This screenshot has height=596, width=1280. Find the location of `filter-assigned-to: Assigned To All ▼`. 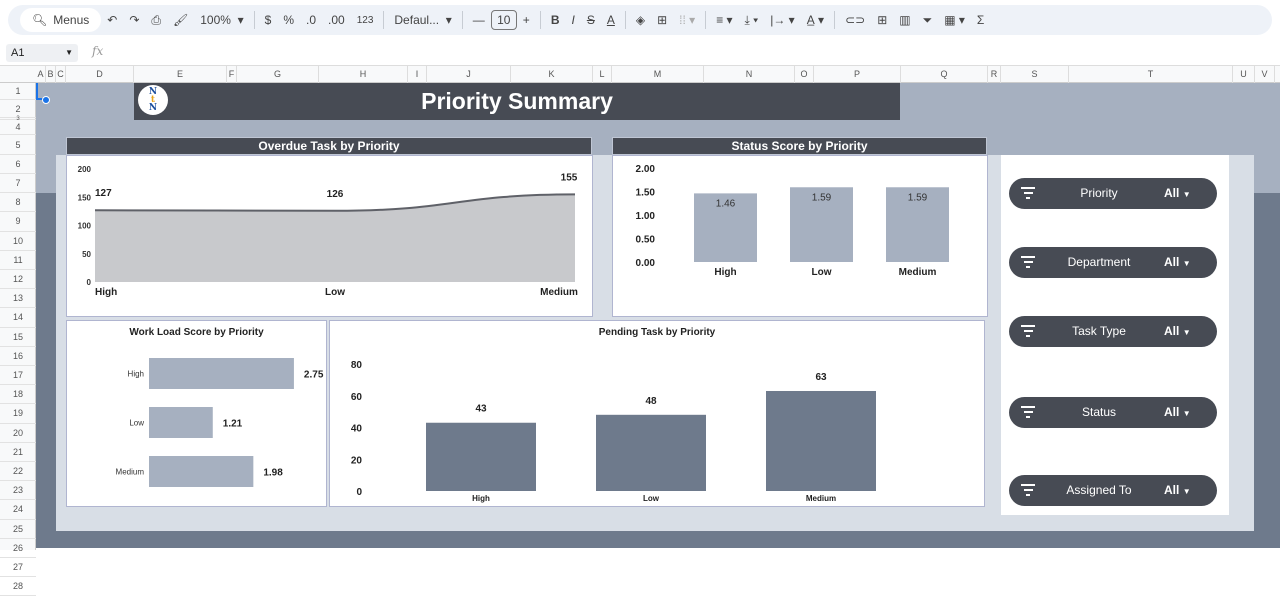

filter-assigned-to: Assigned To All ▼ is located at coordinates (1113, 490).